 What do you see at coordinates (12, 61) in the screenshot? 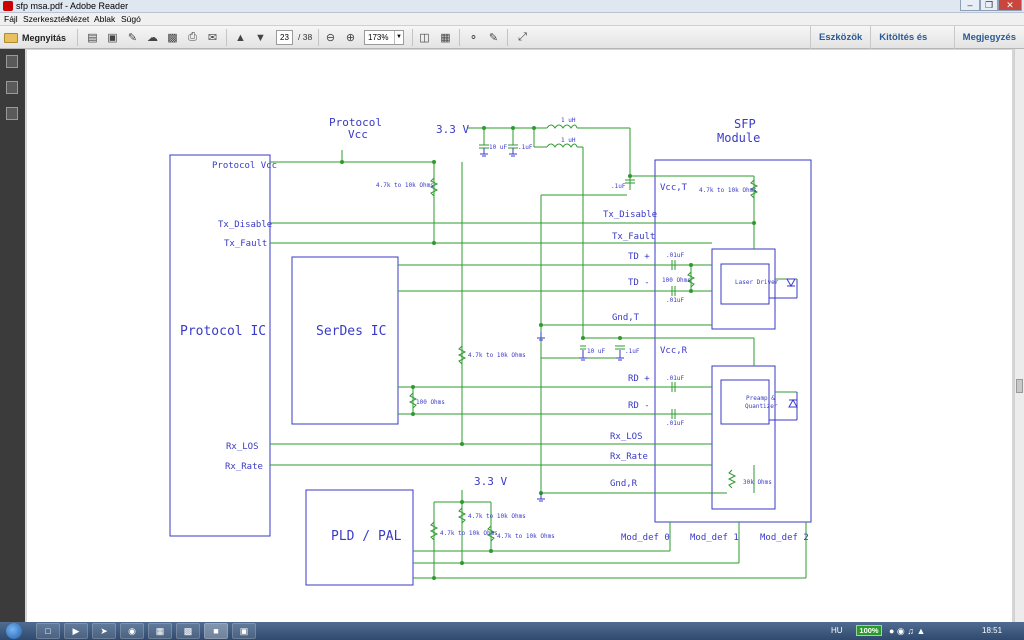
I see `pages-icon` at bounding box center [12, 61].